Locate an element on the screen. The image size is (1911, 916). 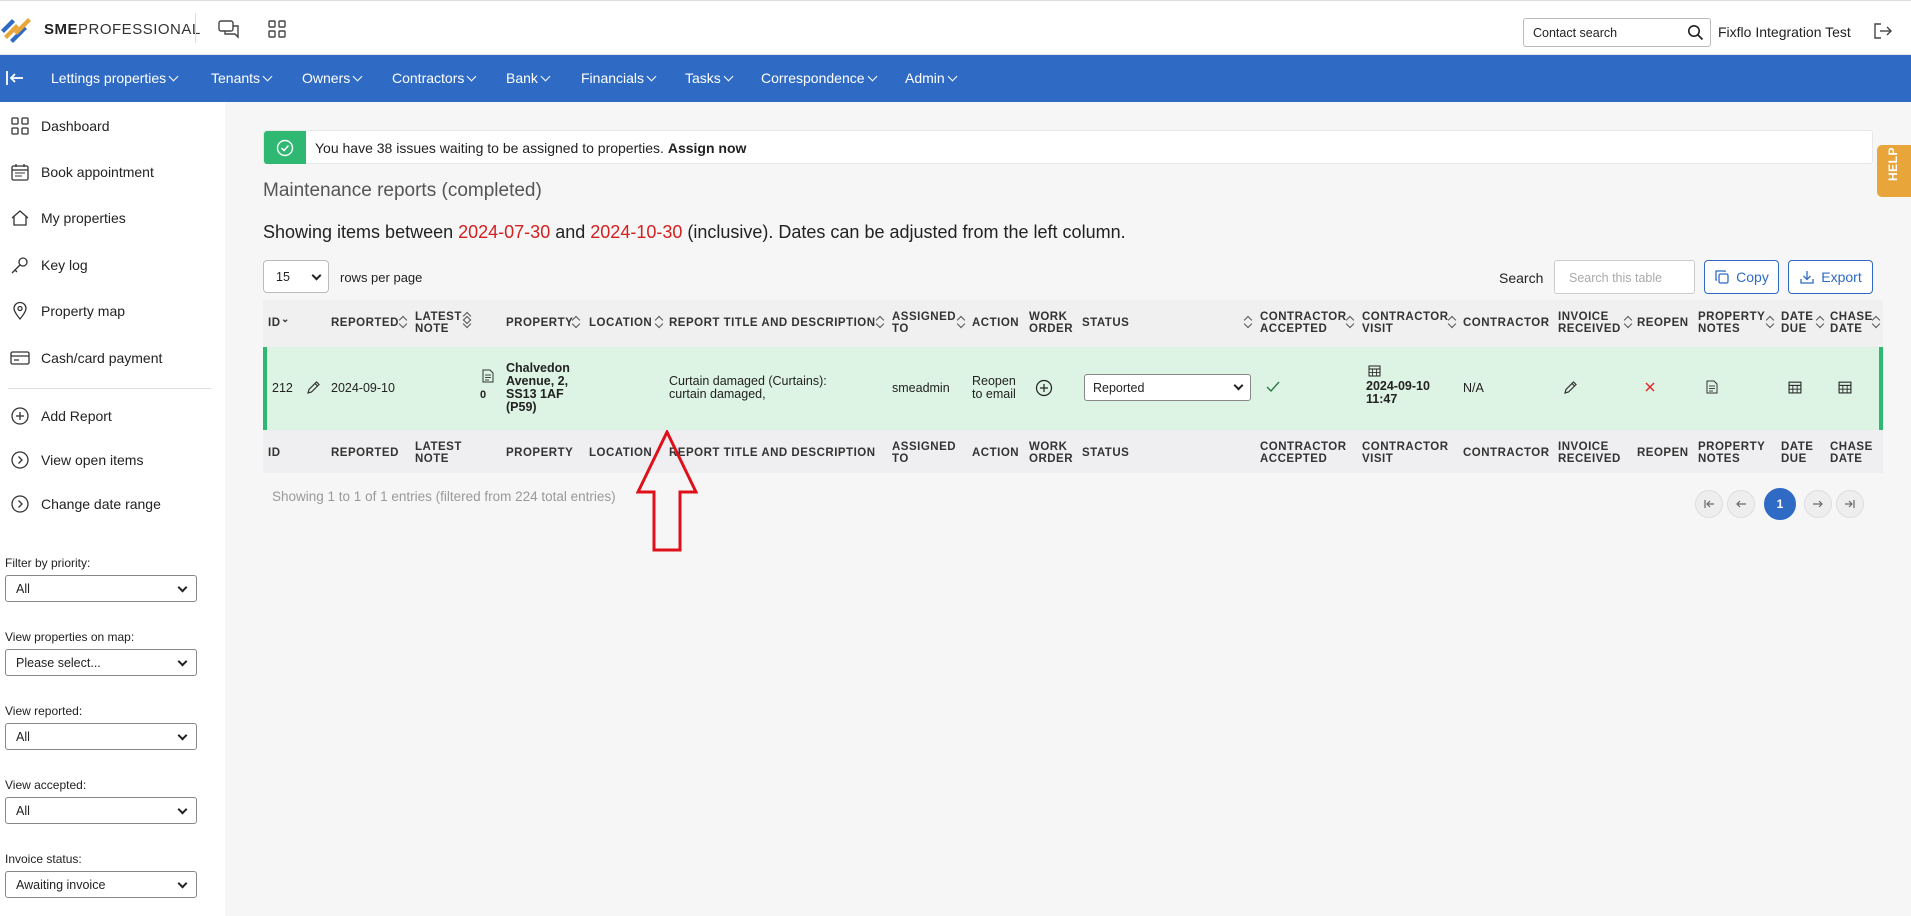
cell-property: Chalvedon Avenue, 2, SS13 1AF (P59) is located at coordinates (538, 388).